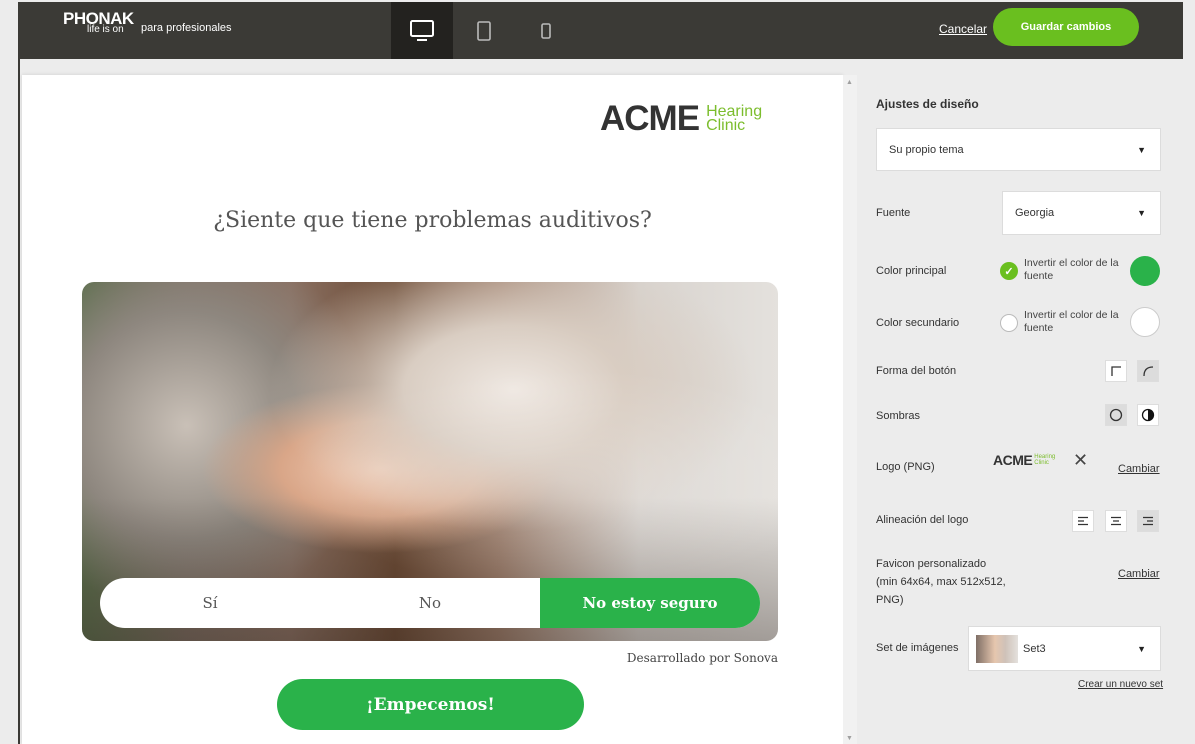 The height and width of the screenshot is (744, 1195). What do you see at coordinates (905, 467) in the screenshot?
I see `logo-label: Logo (PNG)` at bounding box center [905, 467].